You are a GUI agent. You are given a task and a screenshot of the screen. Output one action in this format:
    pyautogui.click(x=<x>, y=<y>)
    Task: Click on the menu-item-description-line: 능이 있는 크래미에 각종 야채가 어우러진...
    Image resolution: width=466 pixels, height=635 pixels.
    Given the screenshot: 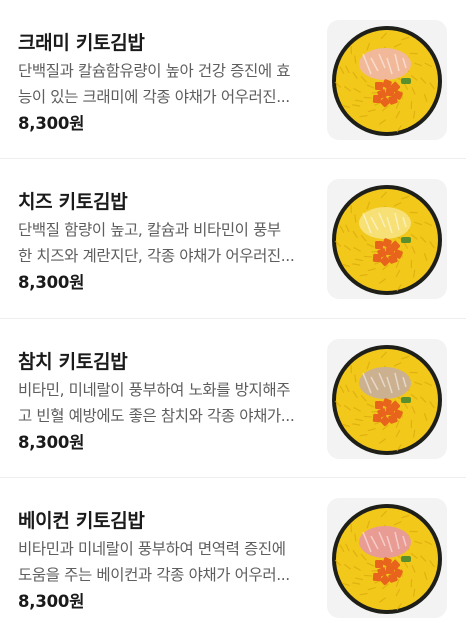 What is the action you would take?
    pyautogui.click(x=154, y=97)
    